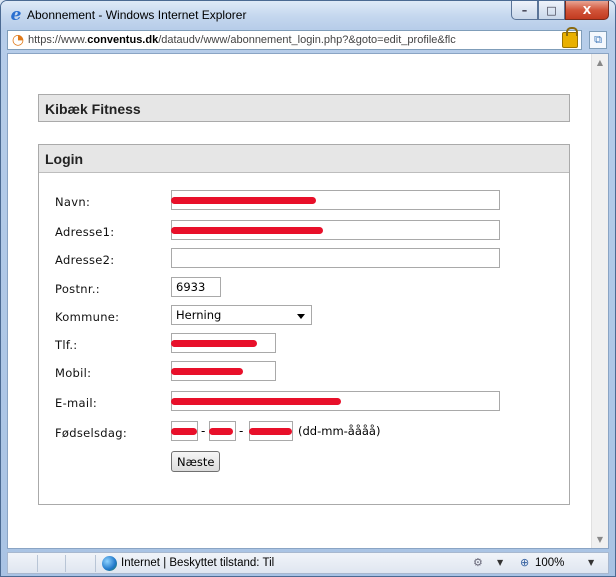 This screenshot has height=577, width=616. What do you see at coordinates (600, 539) in the screenshot?
I see `scroll-down-icon: ▼` at bounding box center [600, 539].